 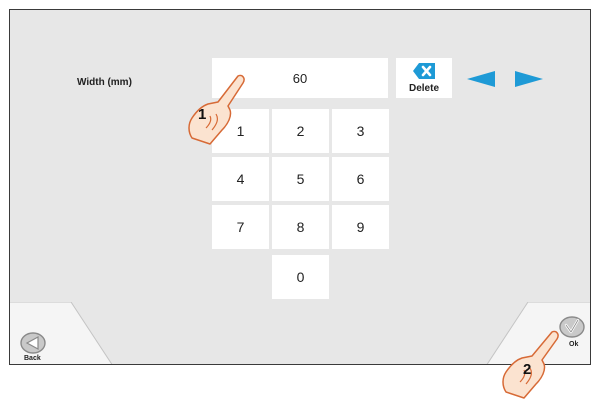 I want to click on ok-label: Ok, so click(x=574, y=344).